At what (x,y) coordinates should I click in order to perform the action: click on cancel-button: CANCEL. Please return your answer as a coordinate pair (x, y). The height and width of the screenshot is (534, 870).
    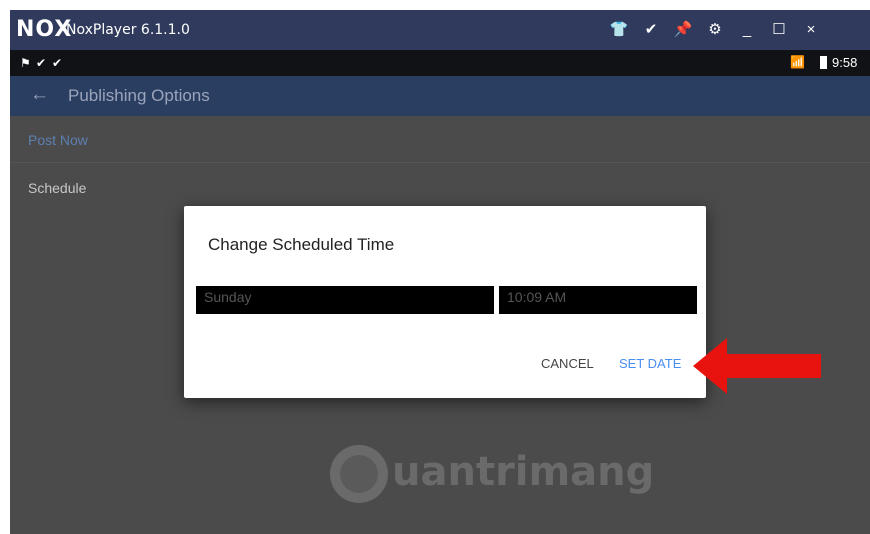
    Looking at the image, I should click on (567, 364).